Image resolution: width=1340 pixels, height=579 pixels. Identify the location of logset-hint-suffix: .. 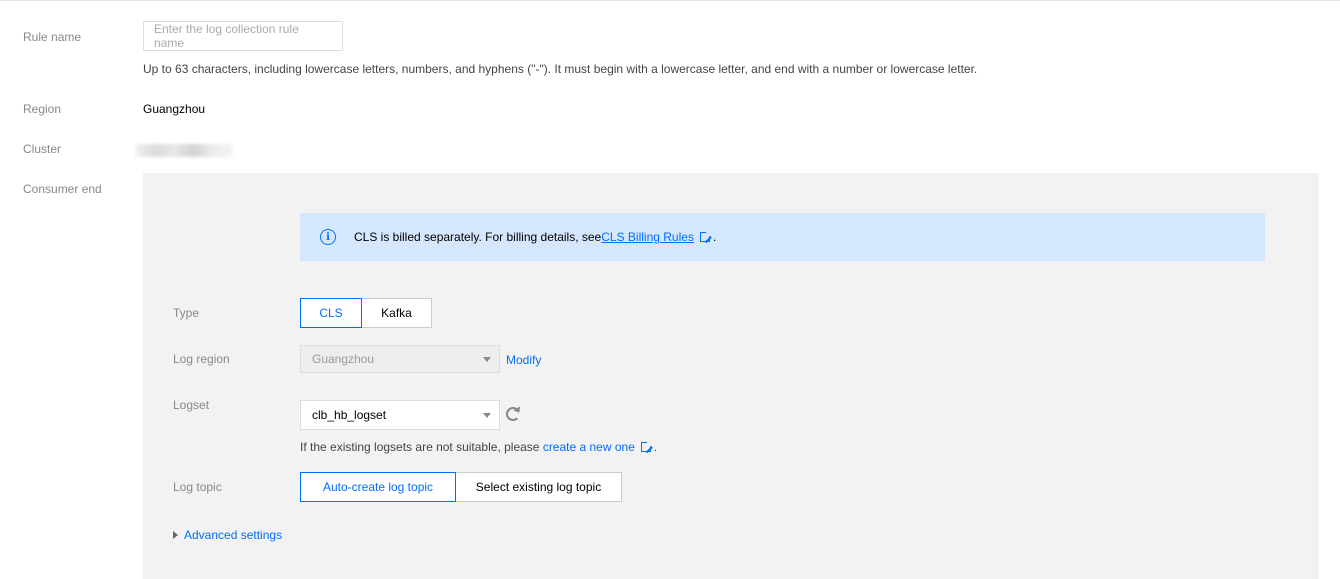
(655, 447).